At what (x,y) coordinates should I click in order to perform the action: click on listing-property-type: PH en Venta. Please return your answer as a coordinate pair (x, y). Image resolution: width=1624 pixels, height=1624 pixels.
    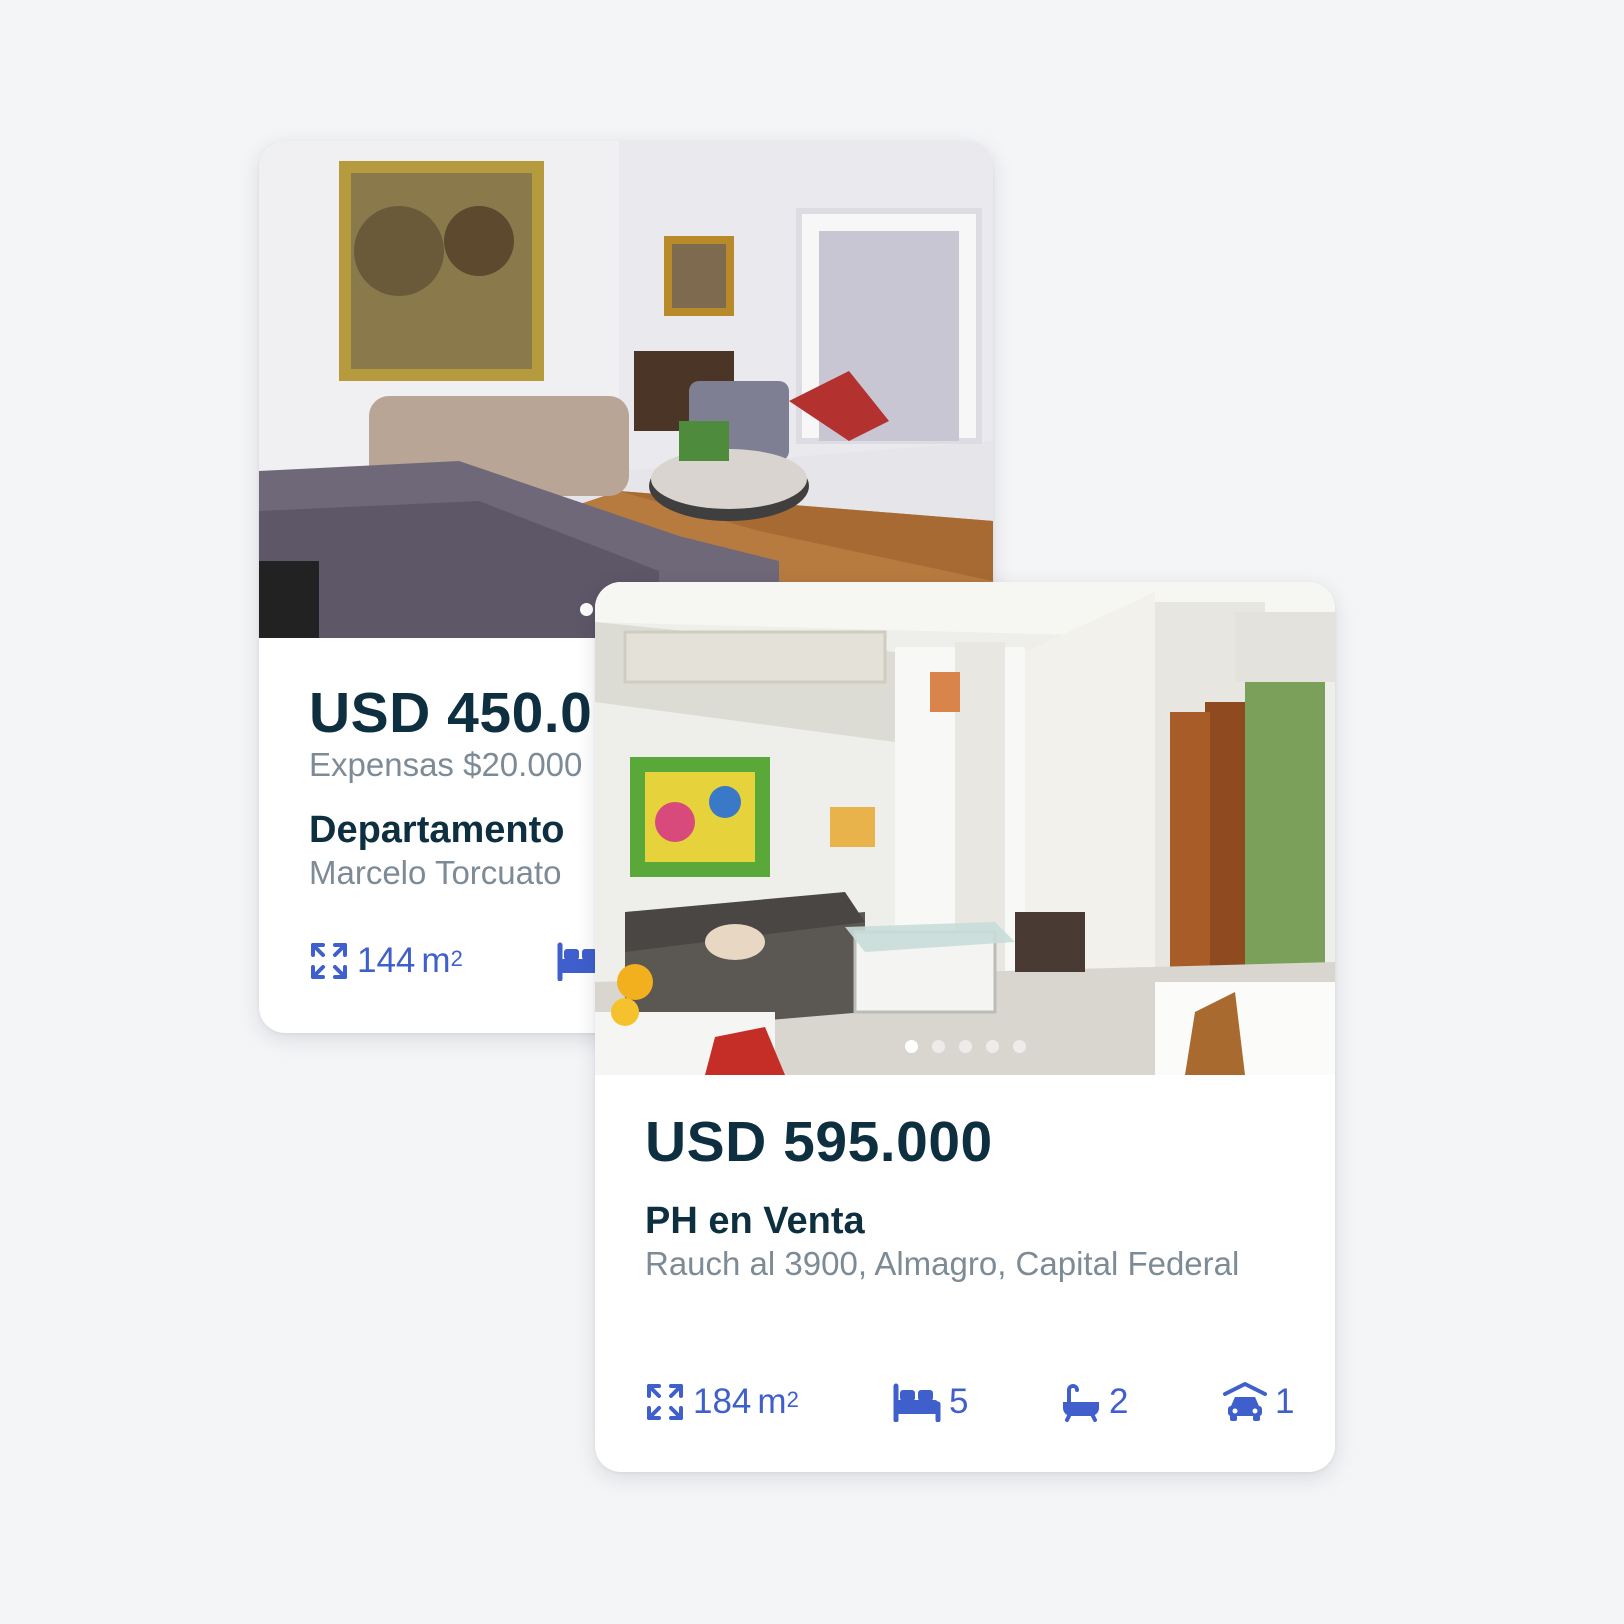
    Looking at the image, I should click on (755, 1221).